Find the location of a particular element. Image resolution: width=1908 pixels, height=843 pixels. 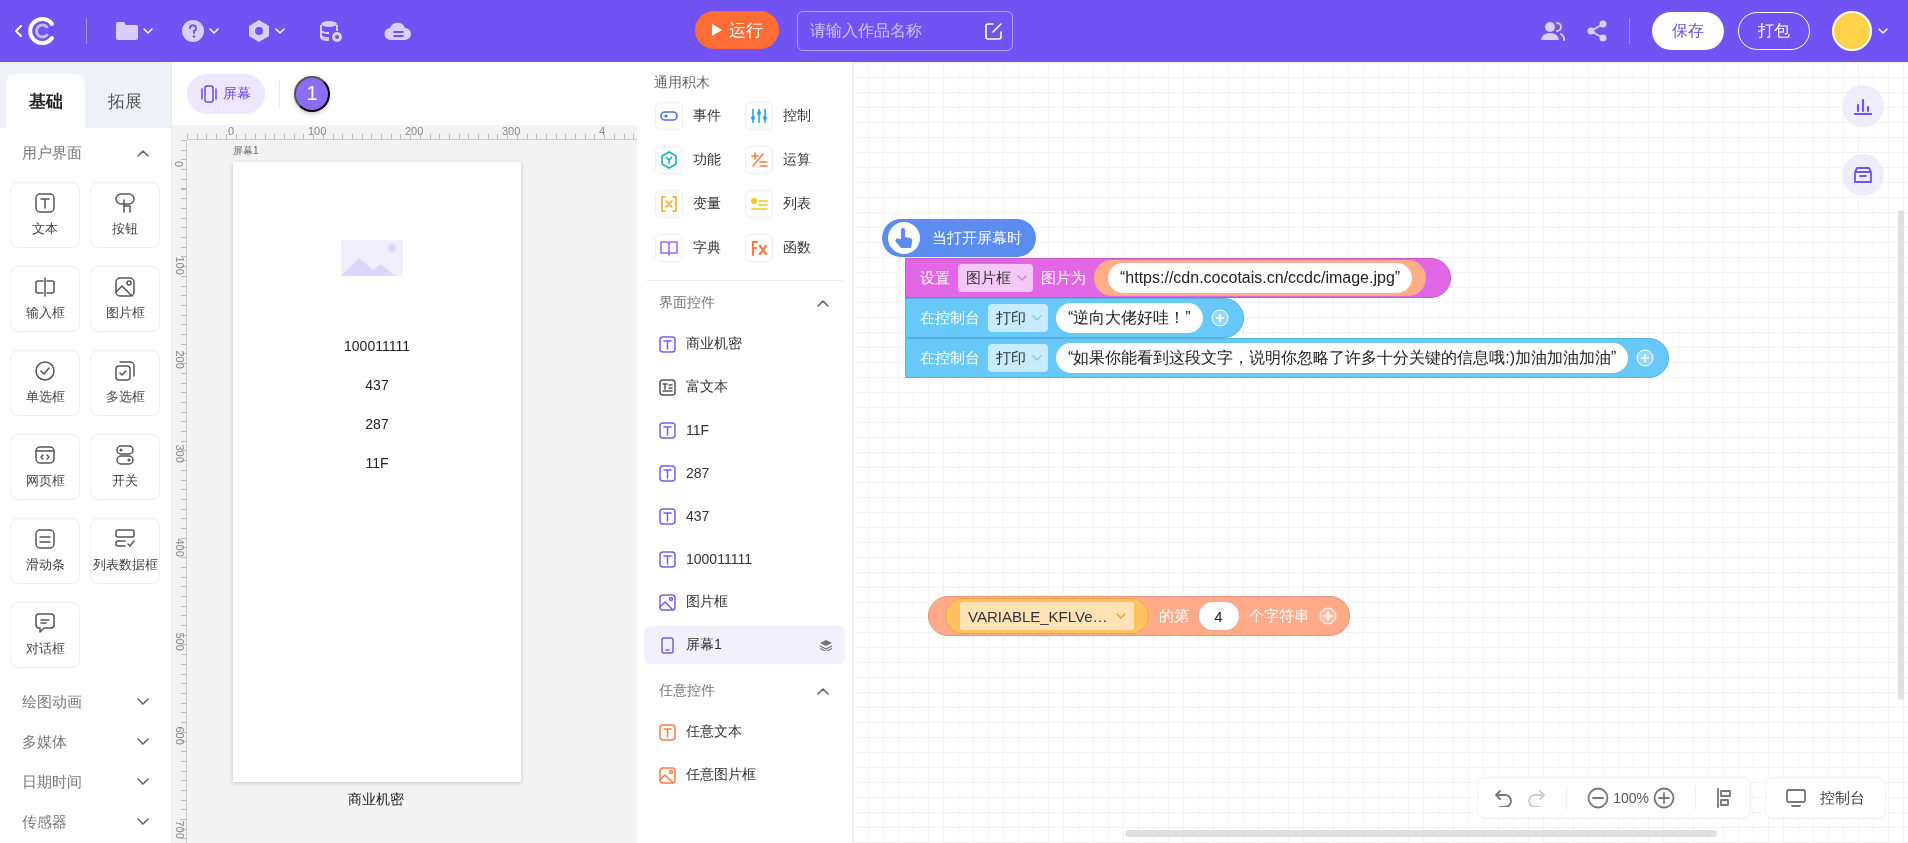

print-block: 在控制台 打印 “逆向大佬好哇！” is located at coordinates (1074, 318).